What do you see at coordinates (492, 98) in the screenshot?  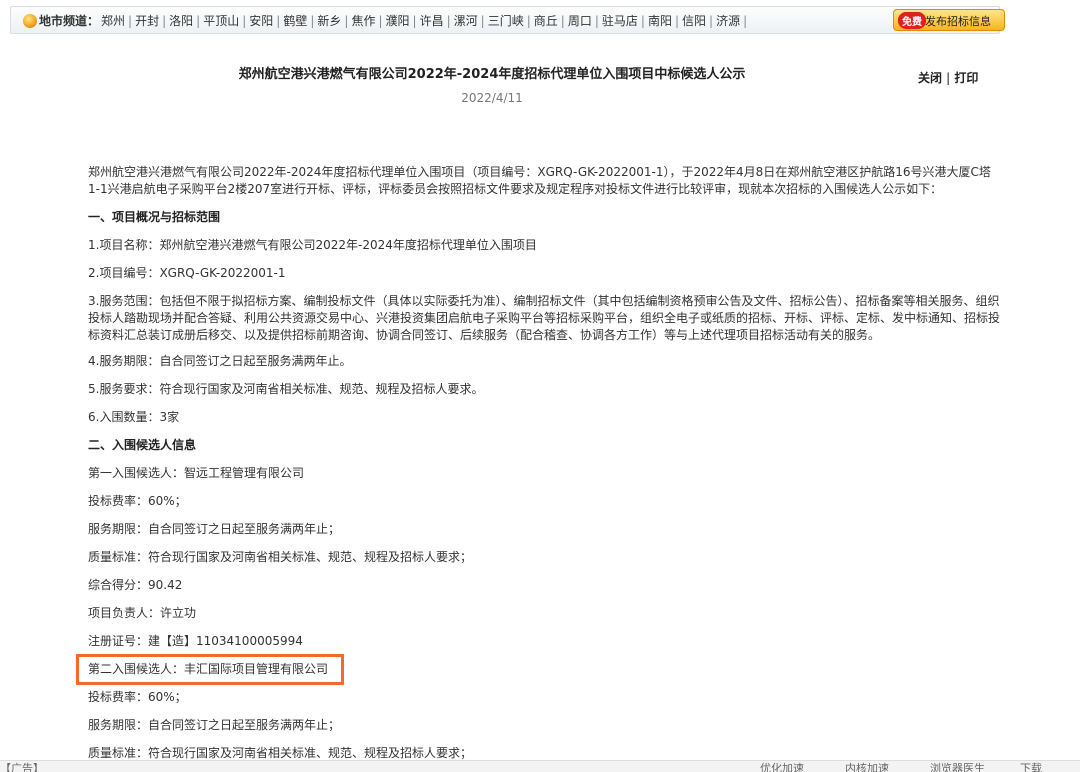 I see `article-date: 2022/4/11` at bounding box center [492, 98].